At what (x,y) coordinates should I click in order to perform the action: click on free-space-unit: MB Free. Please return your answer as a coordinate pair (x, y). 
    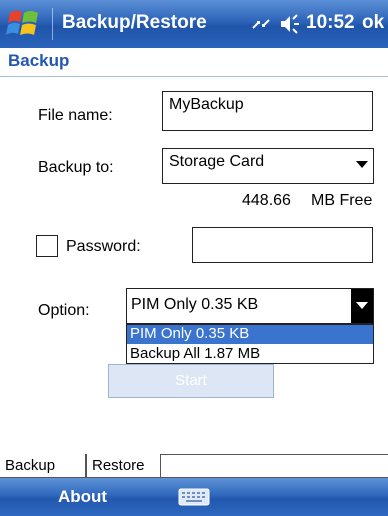
    Looking at the image, I should click on (342, 200).